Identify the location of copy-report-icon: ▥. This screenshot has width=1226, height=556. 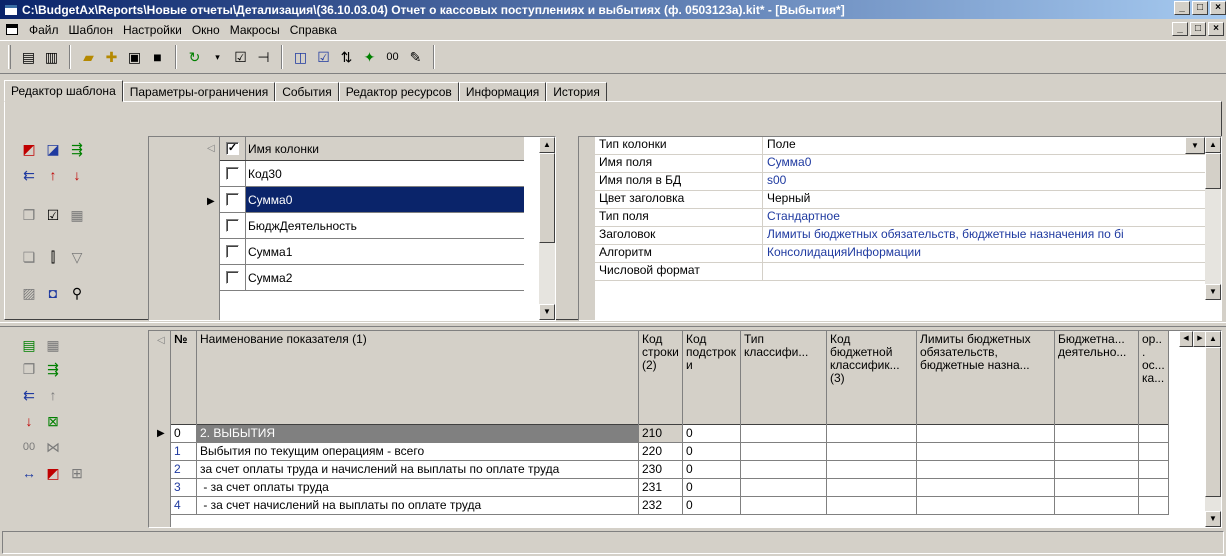
(51, 57).